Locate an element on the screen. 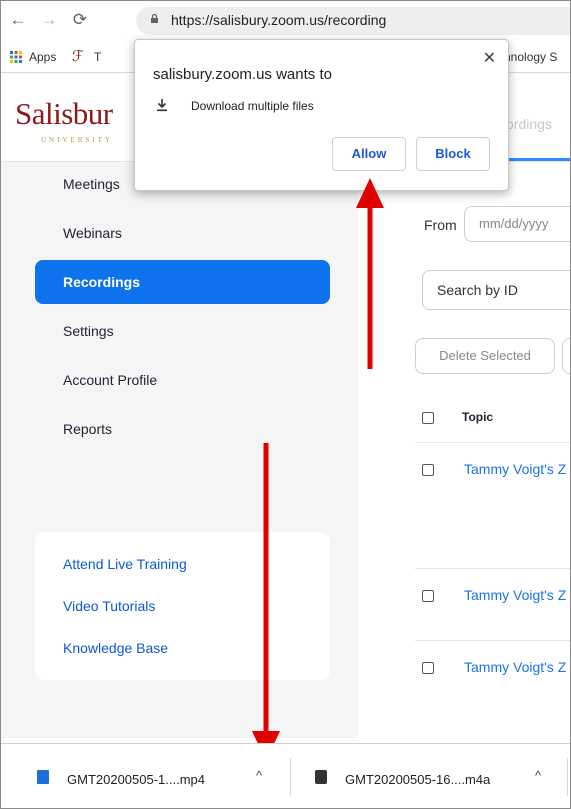  download-separator is located at coordinates (567, 777).